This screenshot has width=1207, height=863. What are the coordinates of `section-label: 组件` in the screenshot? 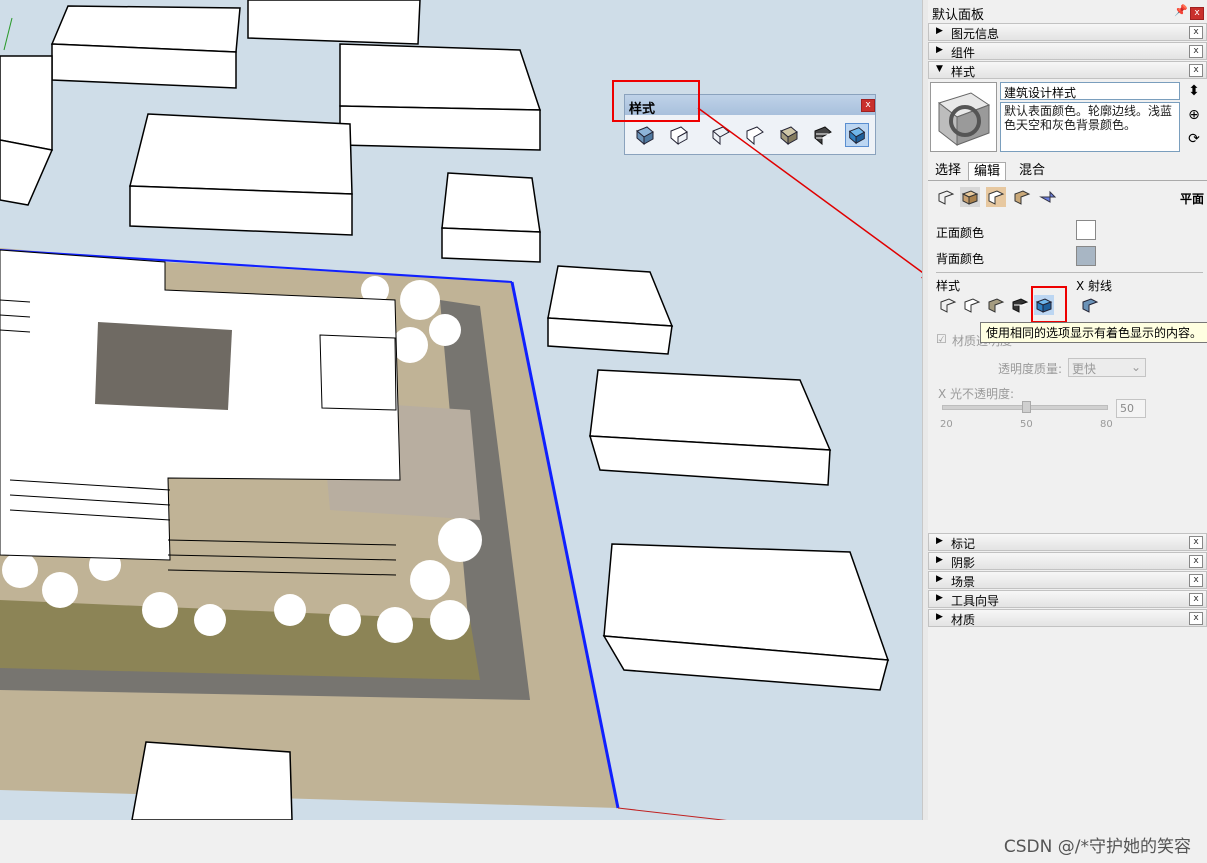 It's located at (963, 53).